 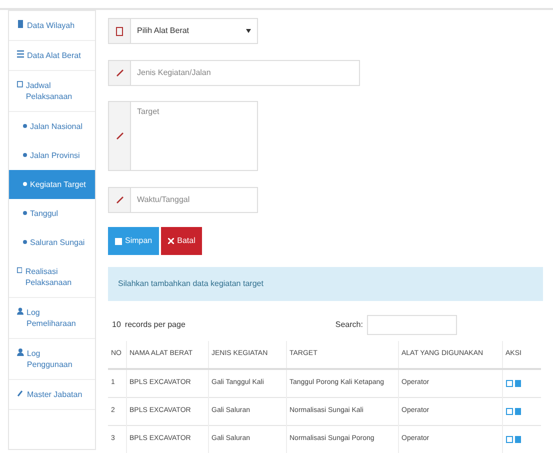 I want to click on caret-icon, so click(x=248, y=31).